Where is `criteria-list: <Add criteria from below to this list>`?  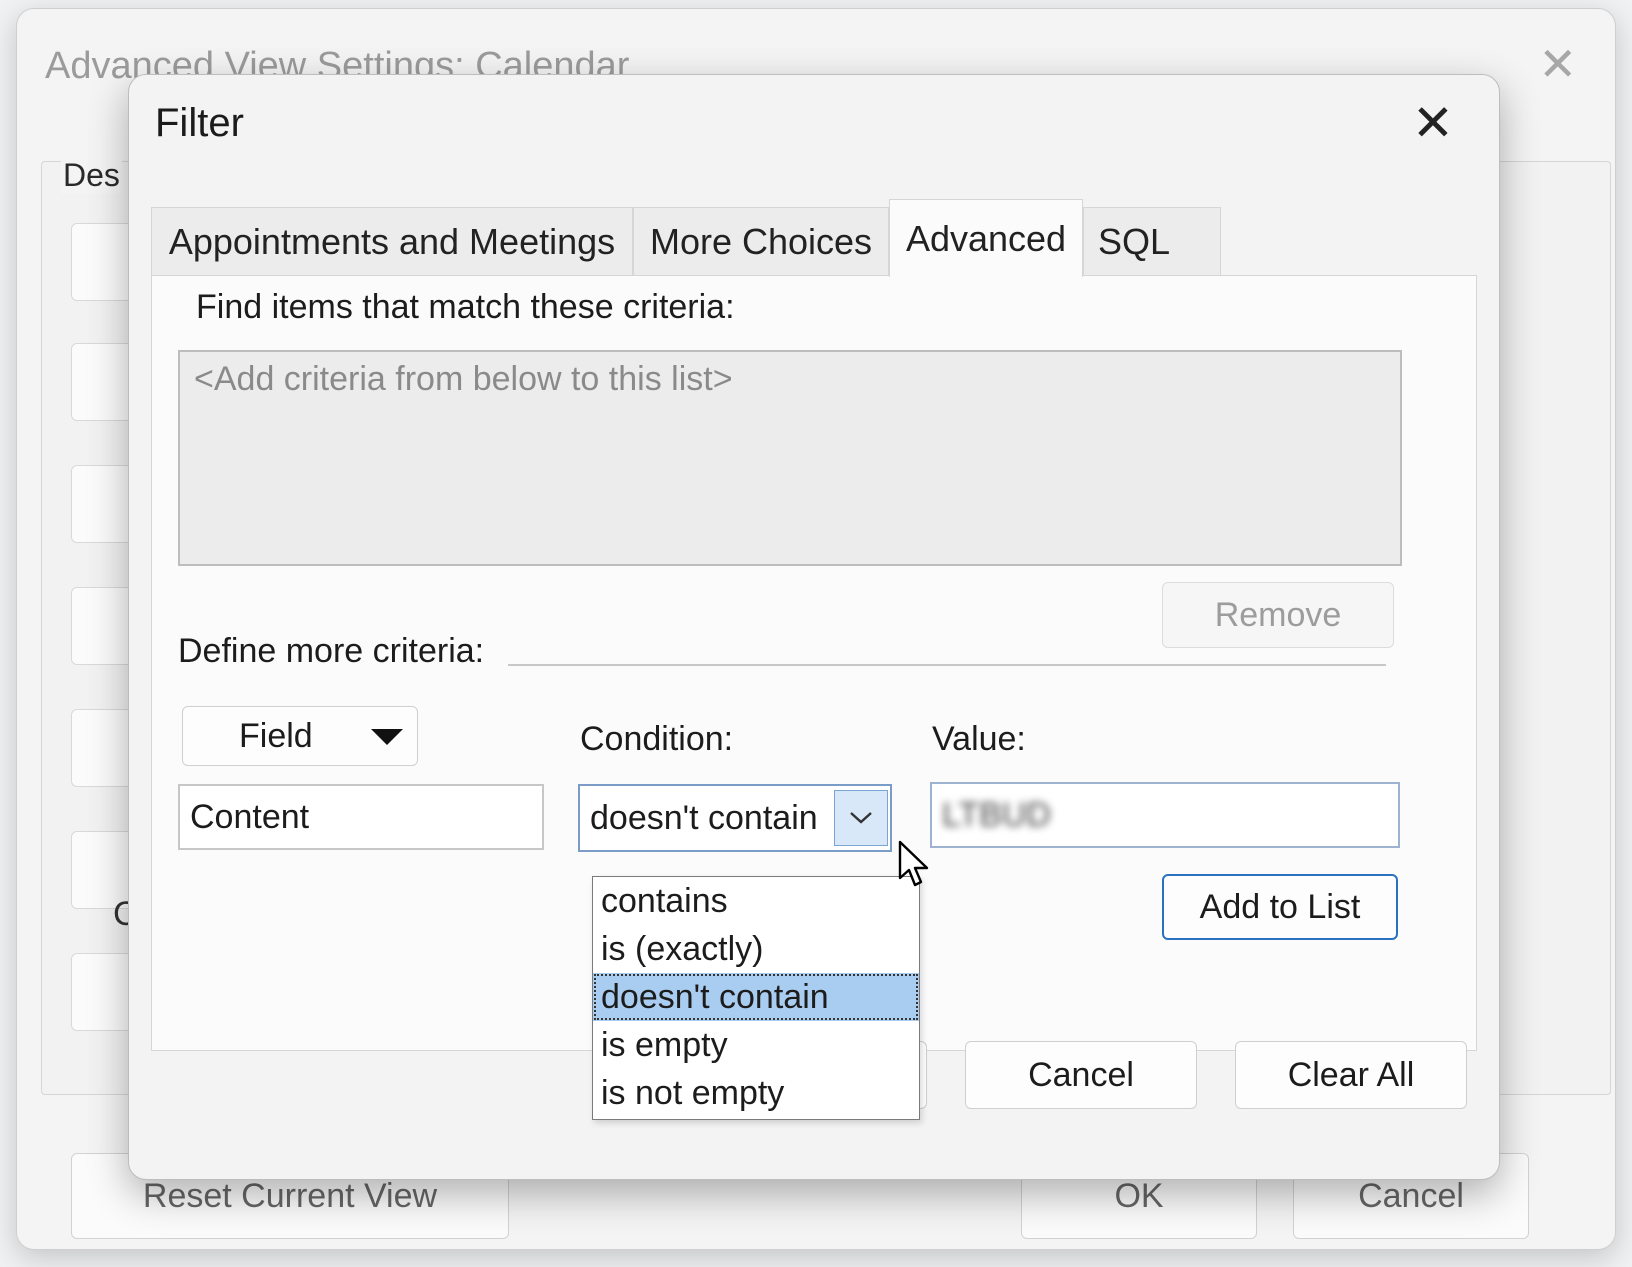
criteria-list: <Add criteria from below to this list> is located at coordinates (790, 458).